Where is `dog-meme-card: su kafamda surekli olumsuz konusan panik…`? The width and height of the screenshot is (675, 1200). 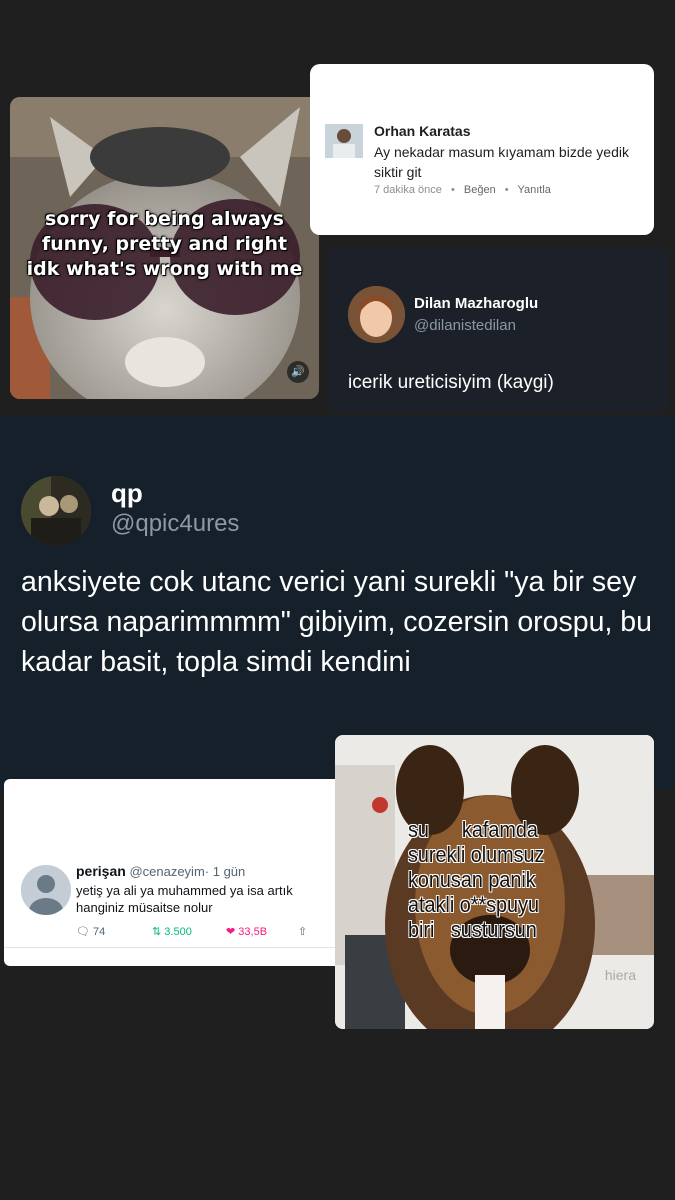 dog-meme-card: su kafamda surekli olumsuz konusan panik… is located at coordinates (494, 882).